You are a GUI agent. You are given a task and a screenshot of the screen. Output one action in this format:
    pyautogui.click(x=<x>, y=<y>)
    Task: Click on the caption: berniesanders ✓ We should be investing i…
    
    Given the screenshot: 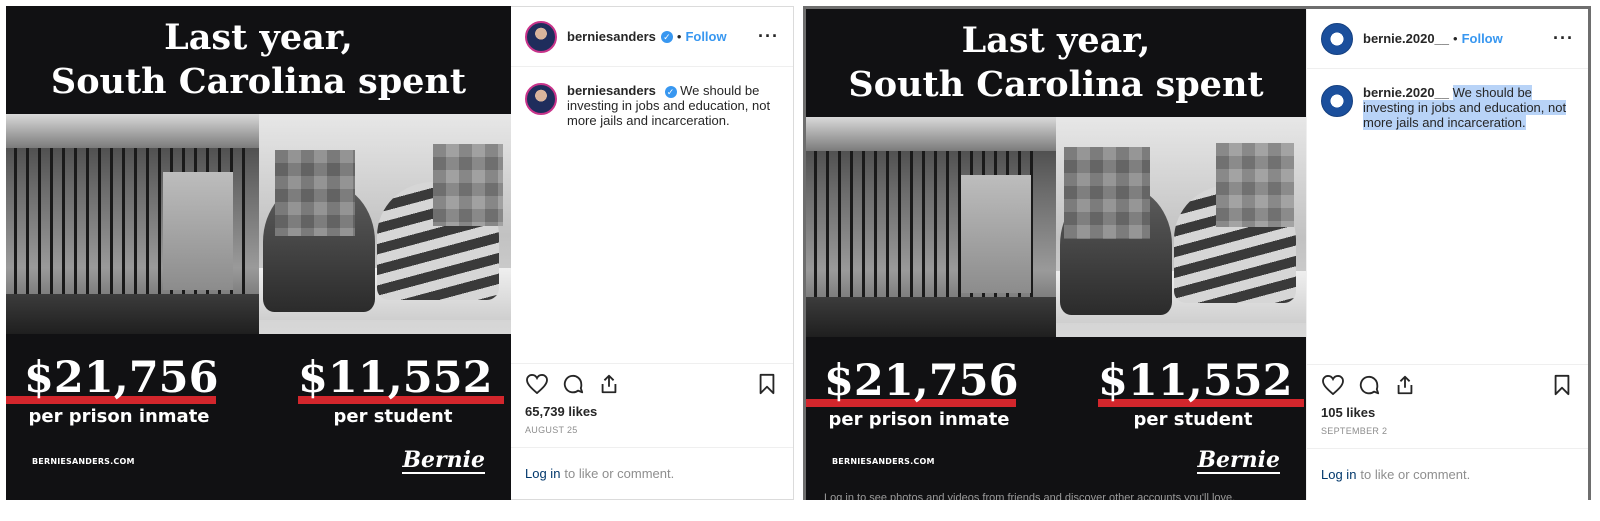 What is the action you would take?
    pyautogui.click(x=652, y=97)
    